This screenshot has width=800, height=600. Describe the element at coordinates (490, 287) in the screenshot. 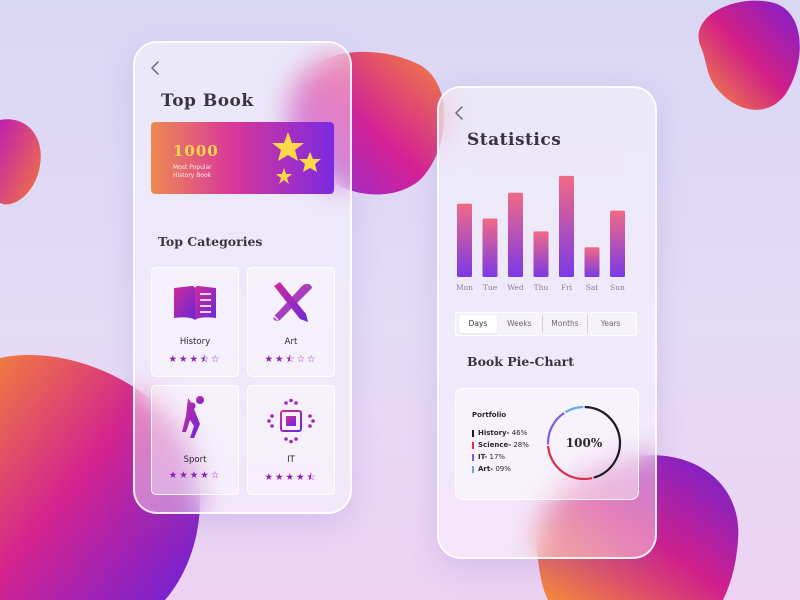

I see `x-tick-label: Tue` at that location.